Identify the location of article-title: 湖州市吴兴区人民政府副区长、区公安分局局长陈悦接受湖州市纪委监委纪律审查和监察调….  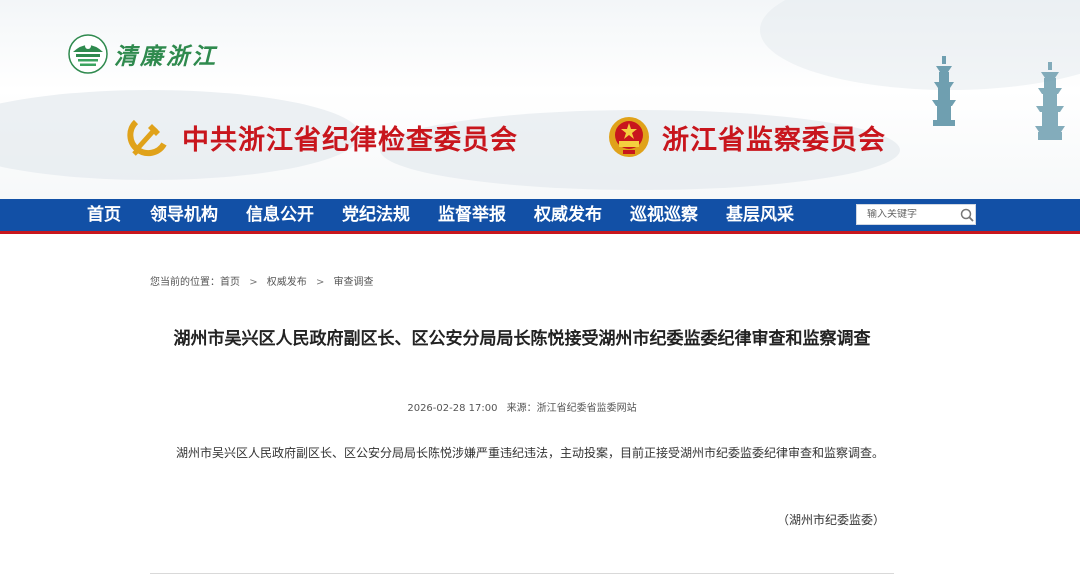
(522, 339).